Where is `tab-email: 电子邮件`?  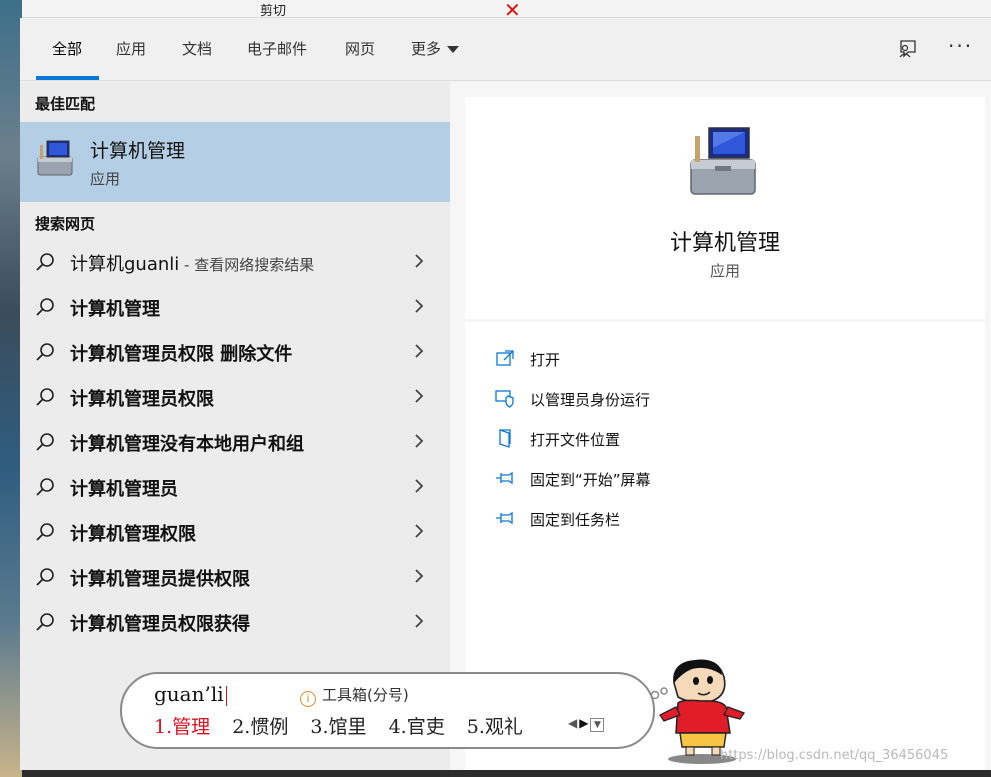
tab-email: 电子邮件 is located at coordinates (277, 48).